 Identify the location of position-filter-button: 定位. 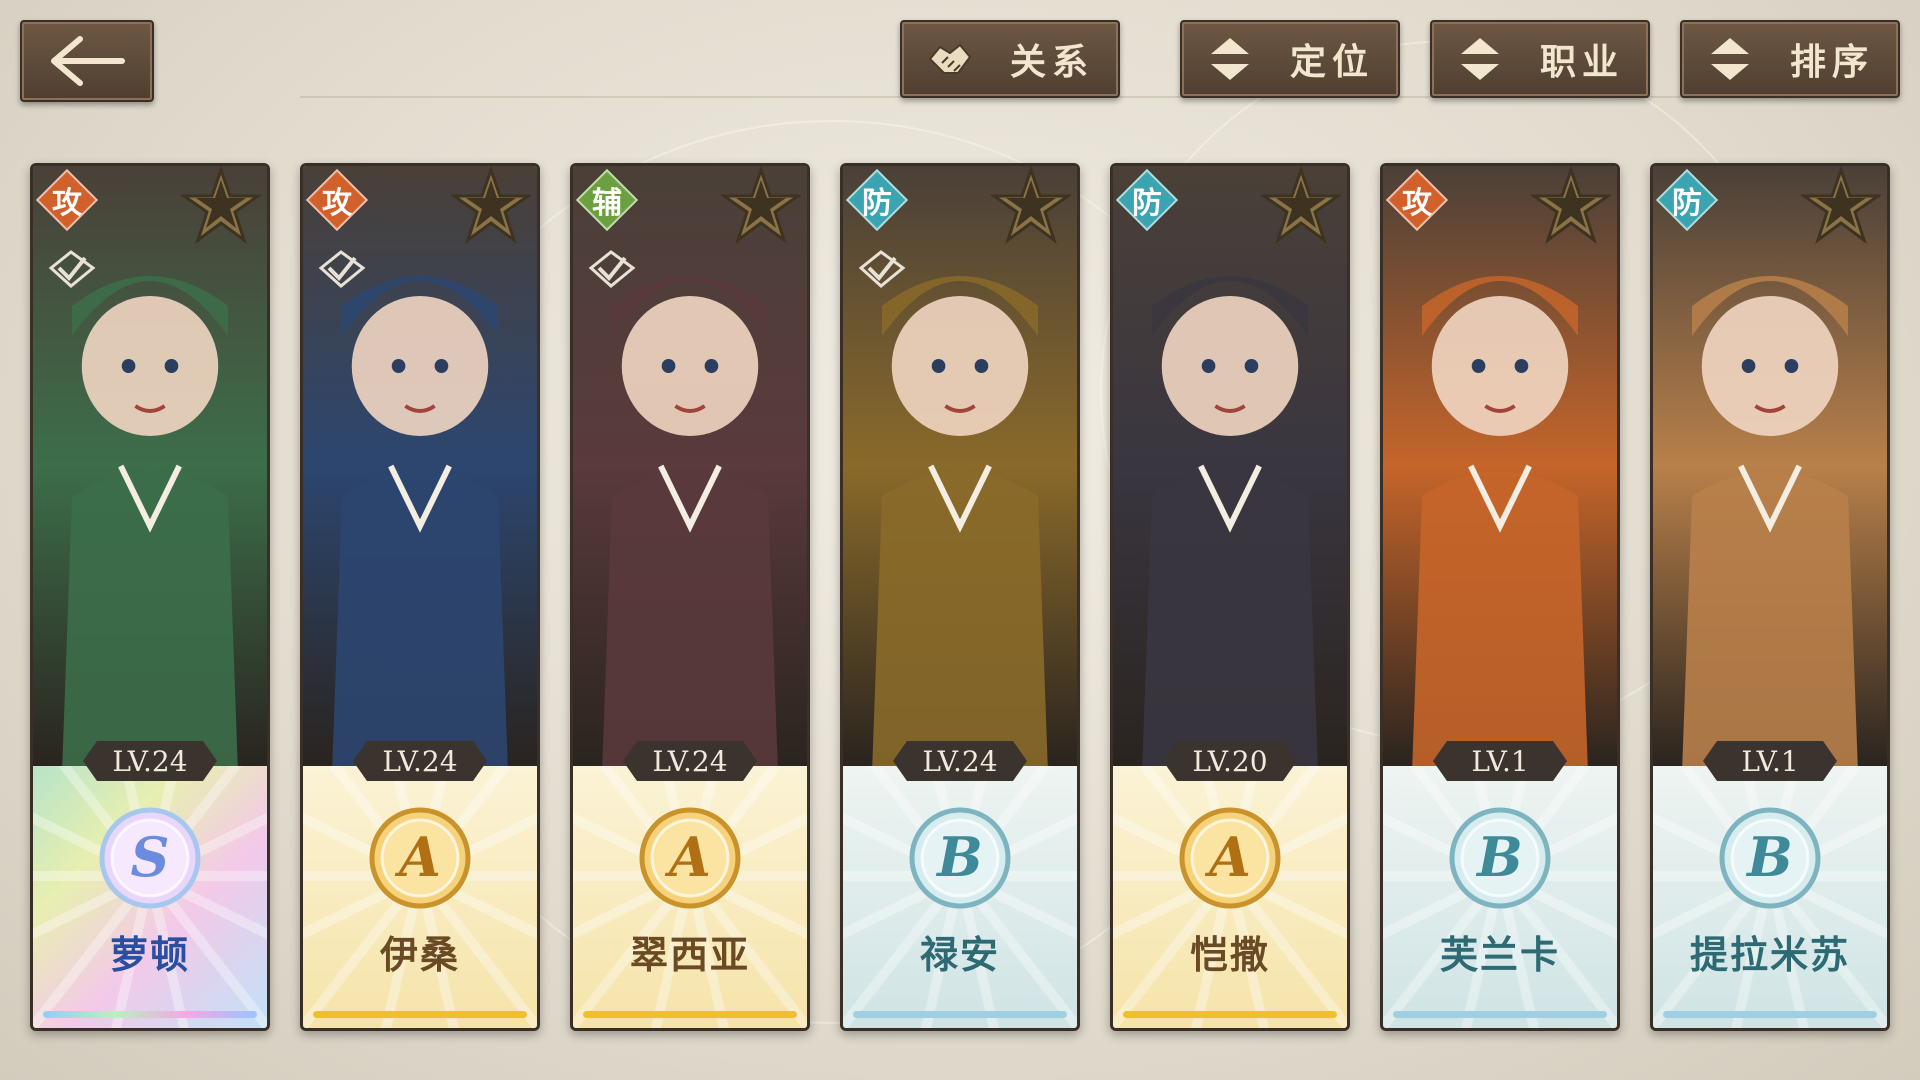
(1290, 59).